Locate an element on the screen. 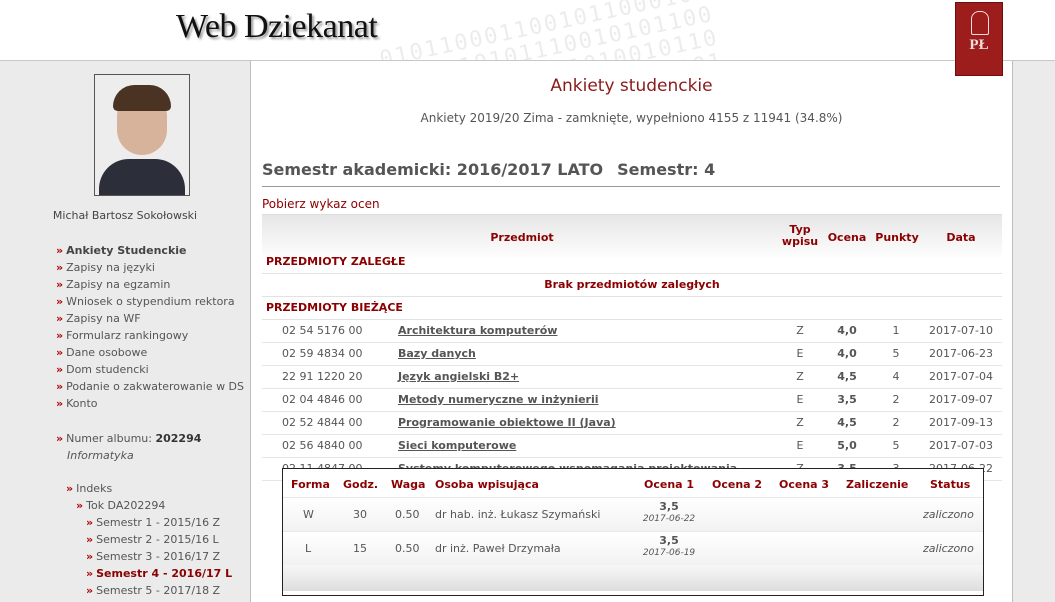 Image resolution: width=1055 pixels, height=602 pixels. detail-weight: 0.50 is located at coordinates (407, 514).